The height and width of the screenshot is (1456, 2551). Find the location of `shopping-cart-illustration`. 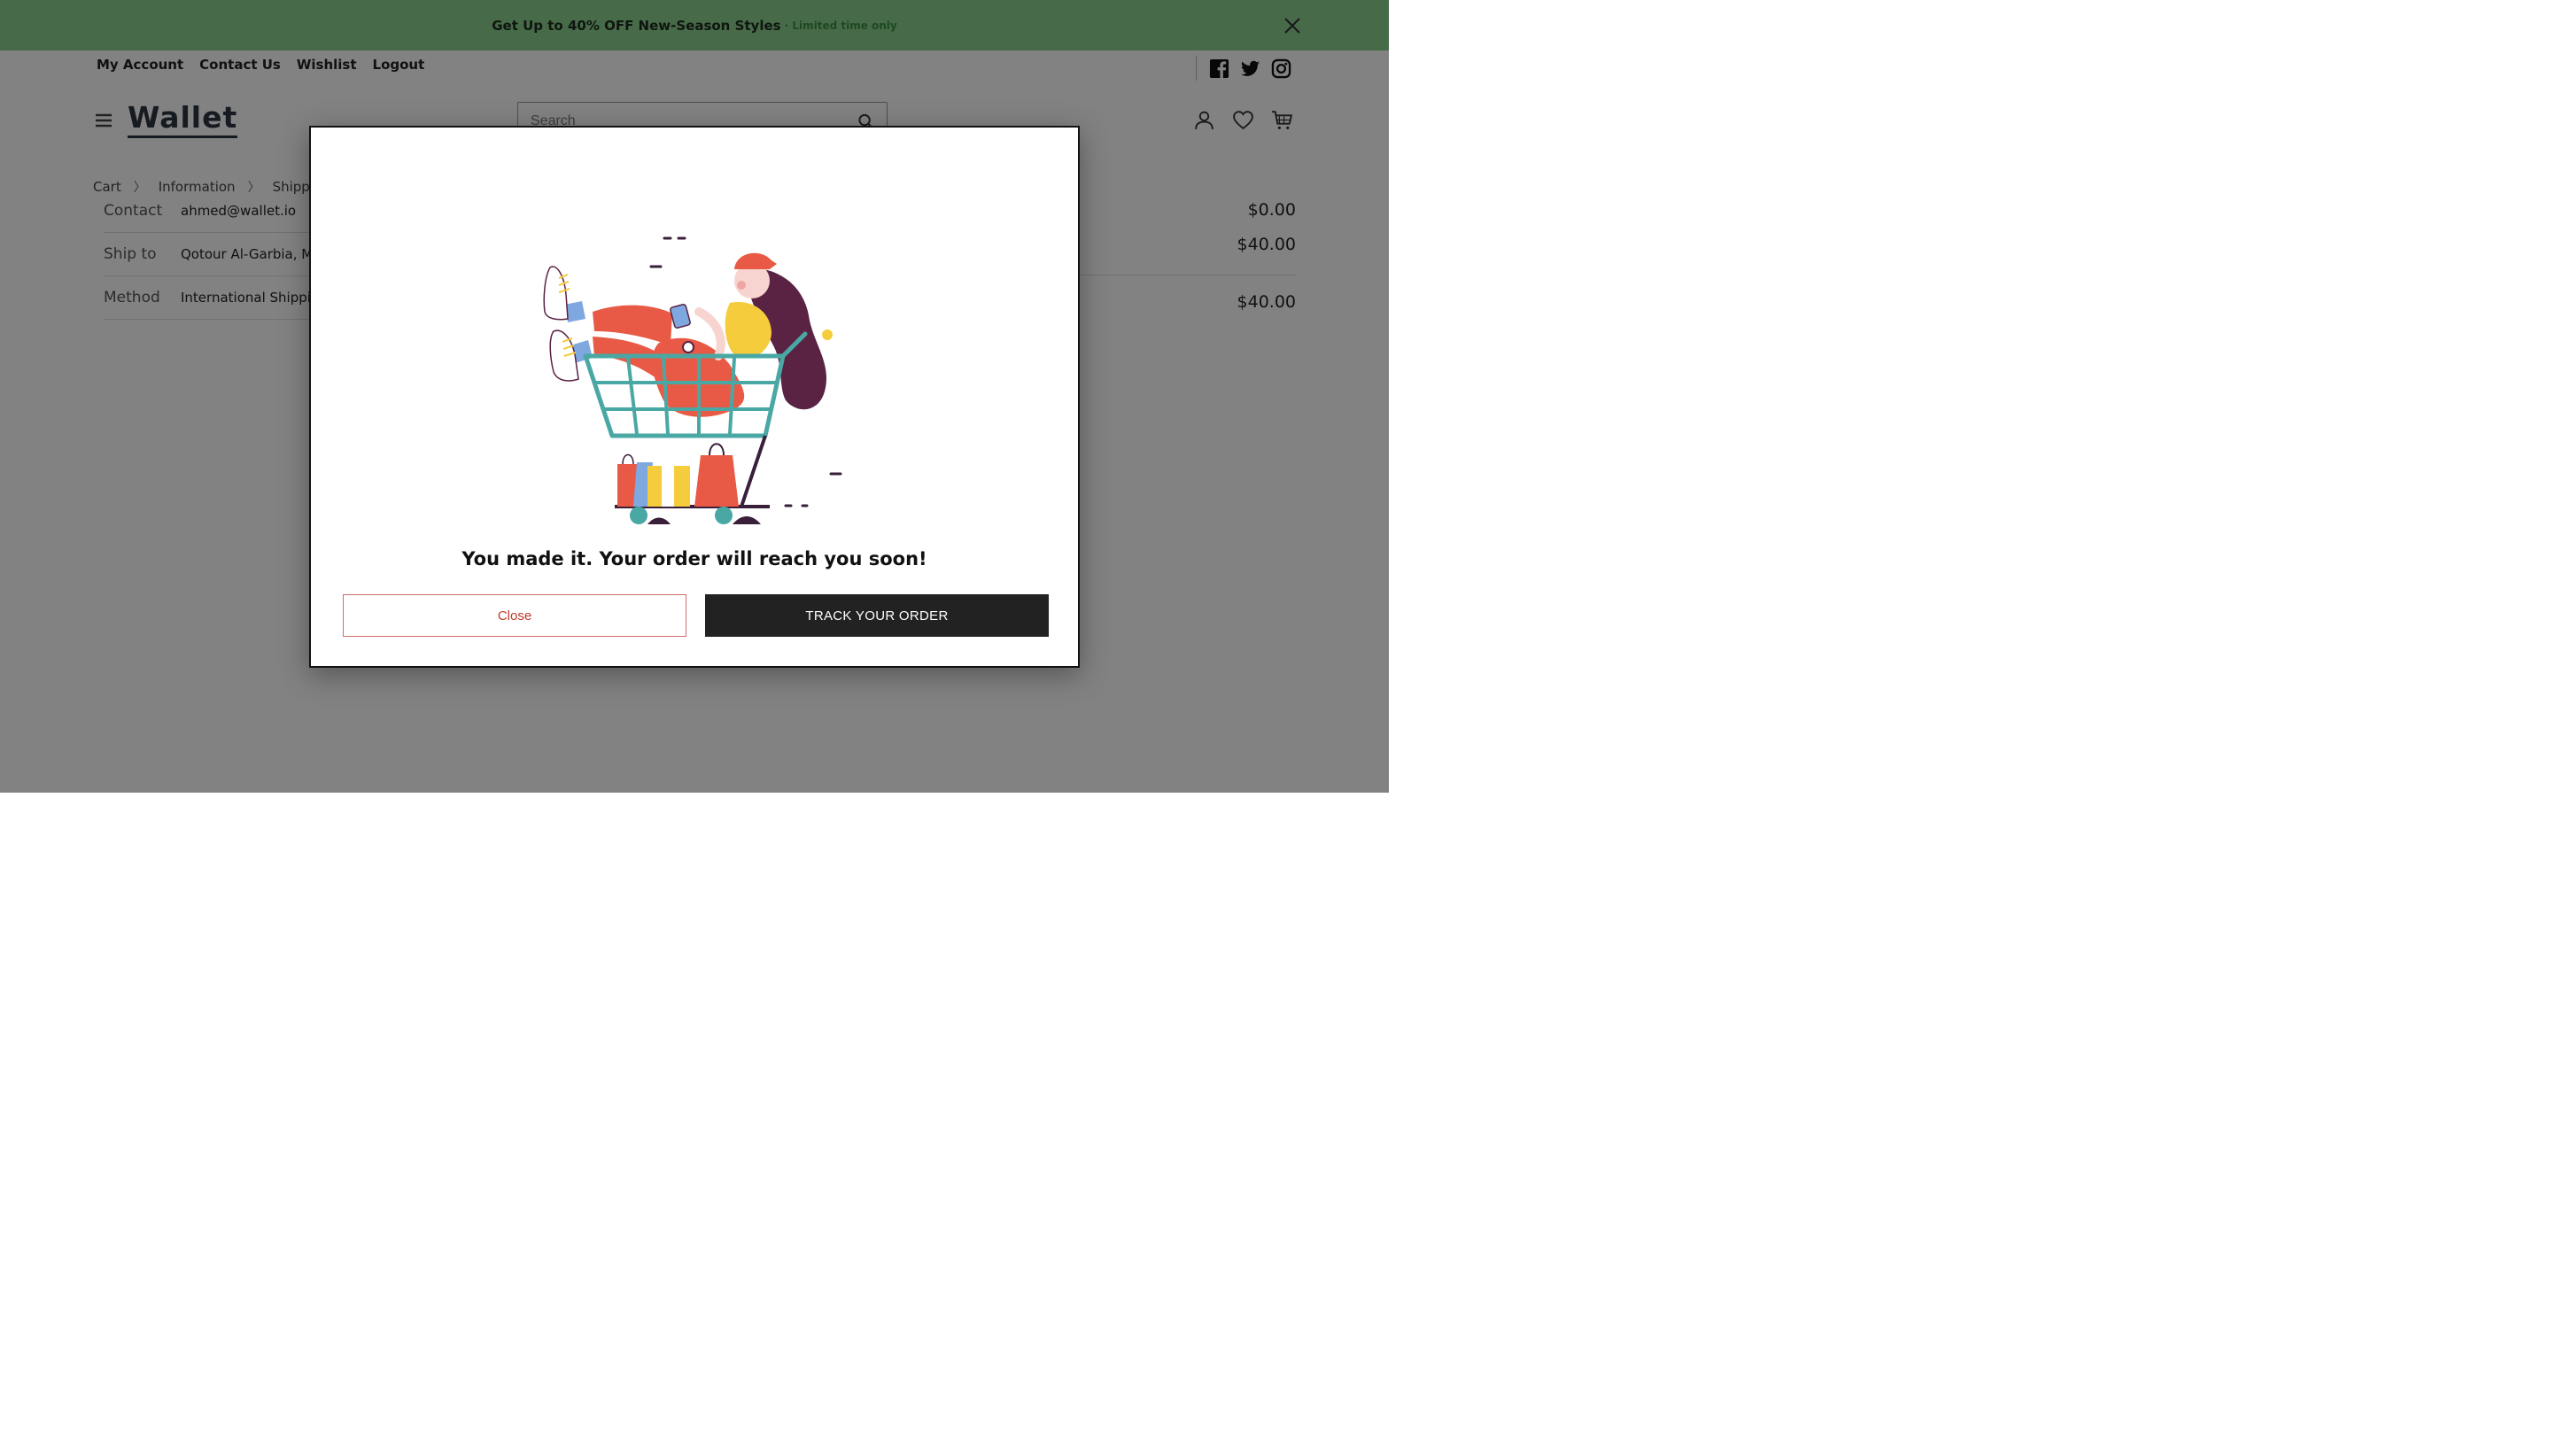

shopping-cart-illustration is located at coordinates (693, 380).